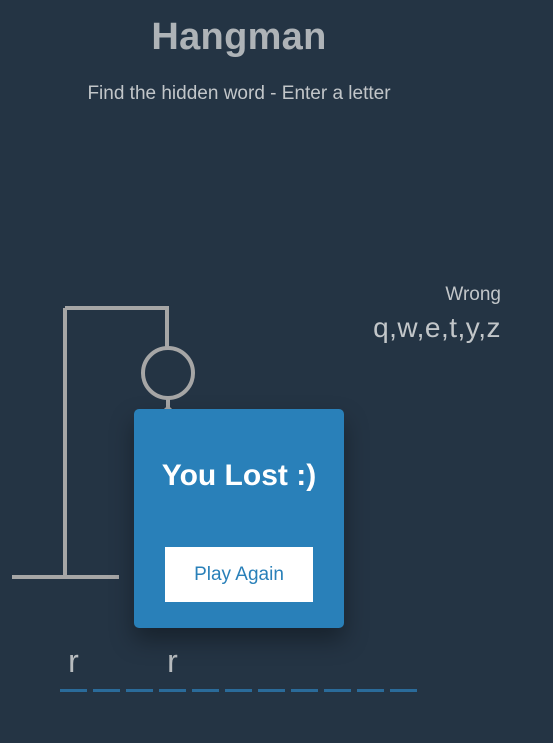  I want to click on play-again-button: Play Again, so click(239, 574).